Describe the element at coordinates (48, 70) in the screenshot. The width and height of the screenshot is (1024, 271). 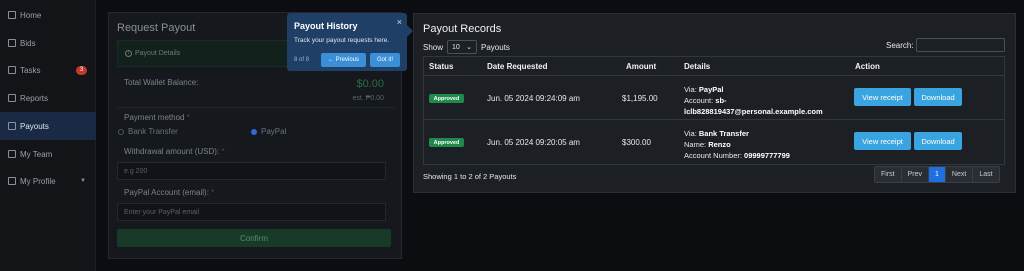
I see `sidebar-item-tasks: Tasks 3` at that location.